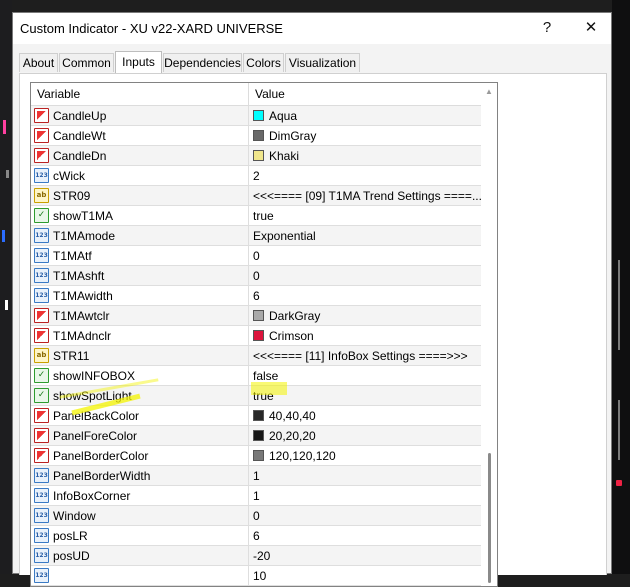  I want to click on tab-visualization: Visualization, so click(322, 62).